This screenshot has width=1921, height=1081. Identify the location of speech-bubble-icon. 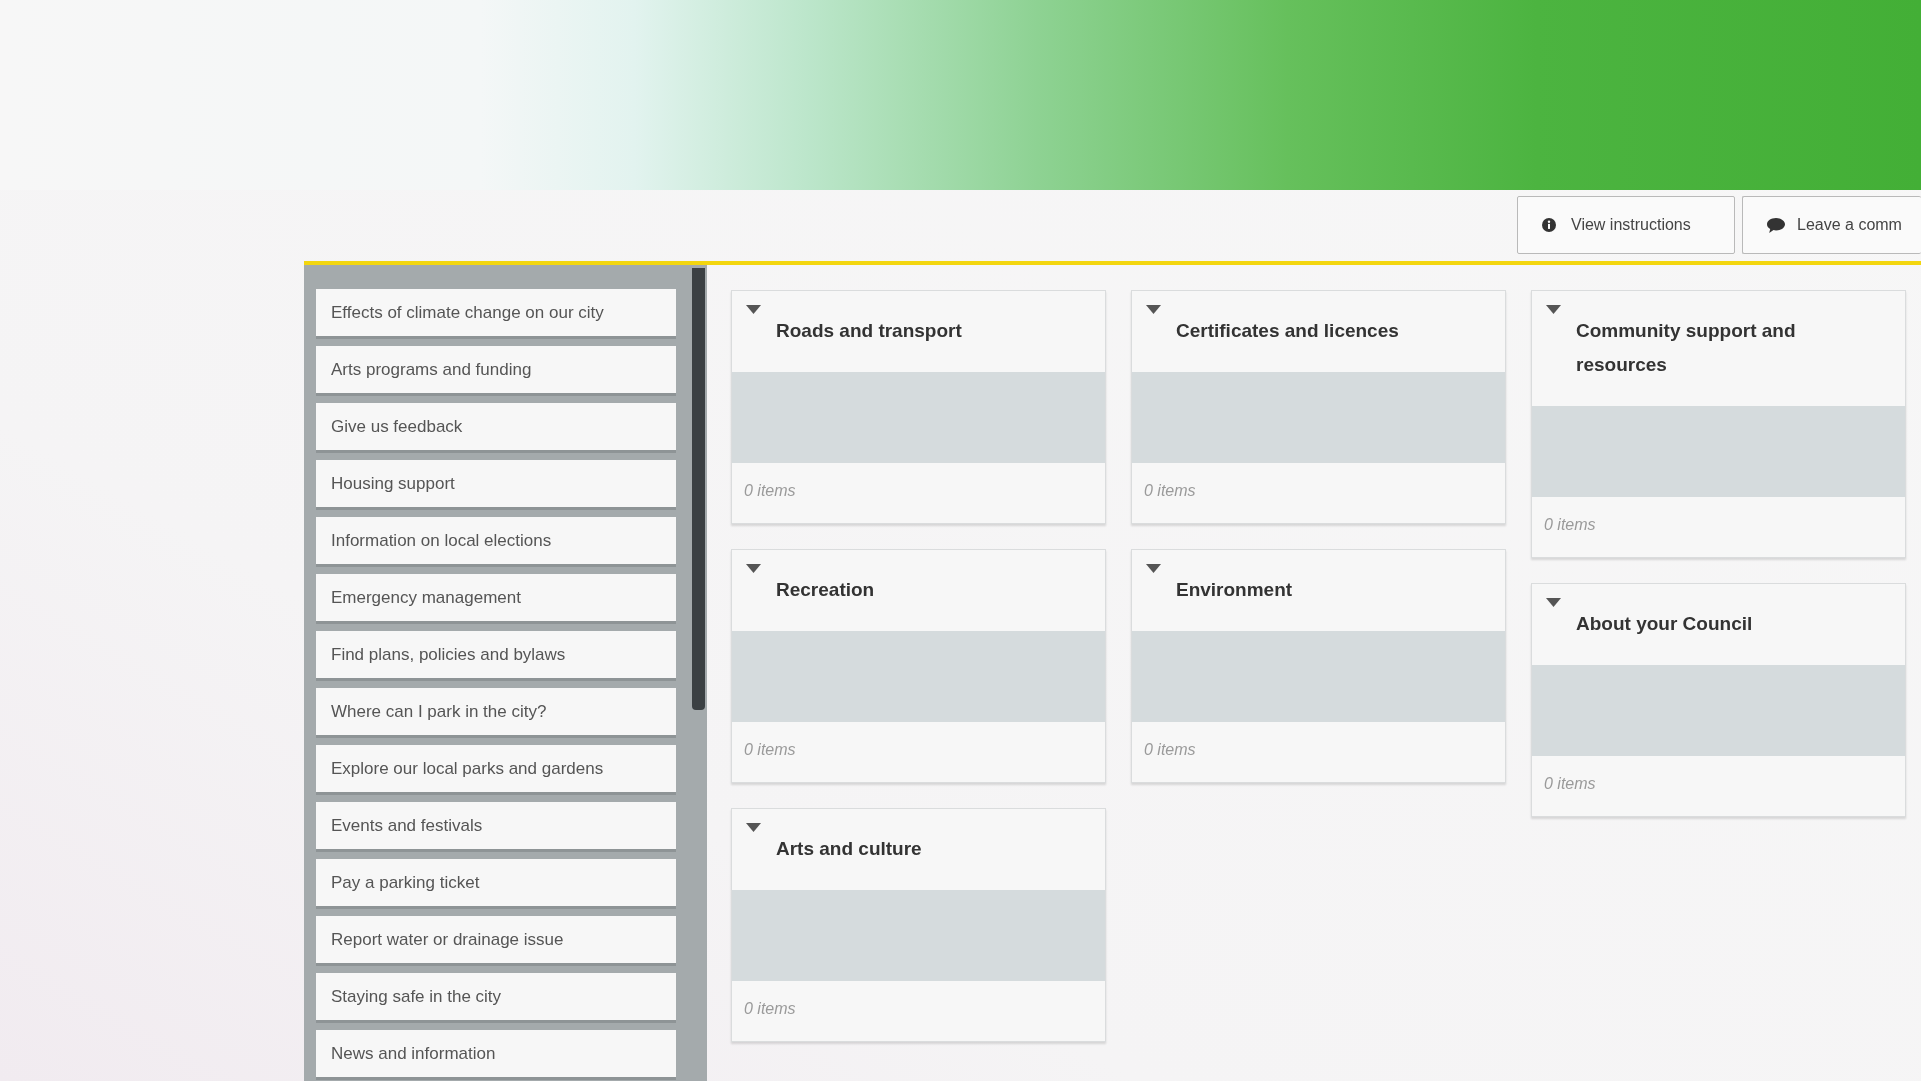
(1776, 225).